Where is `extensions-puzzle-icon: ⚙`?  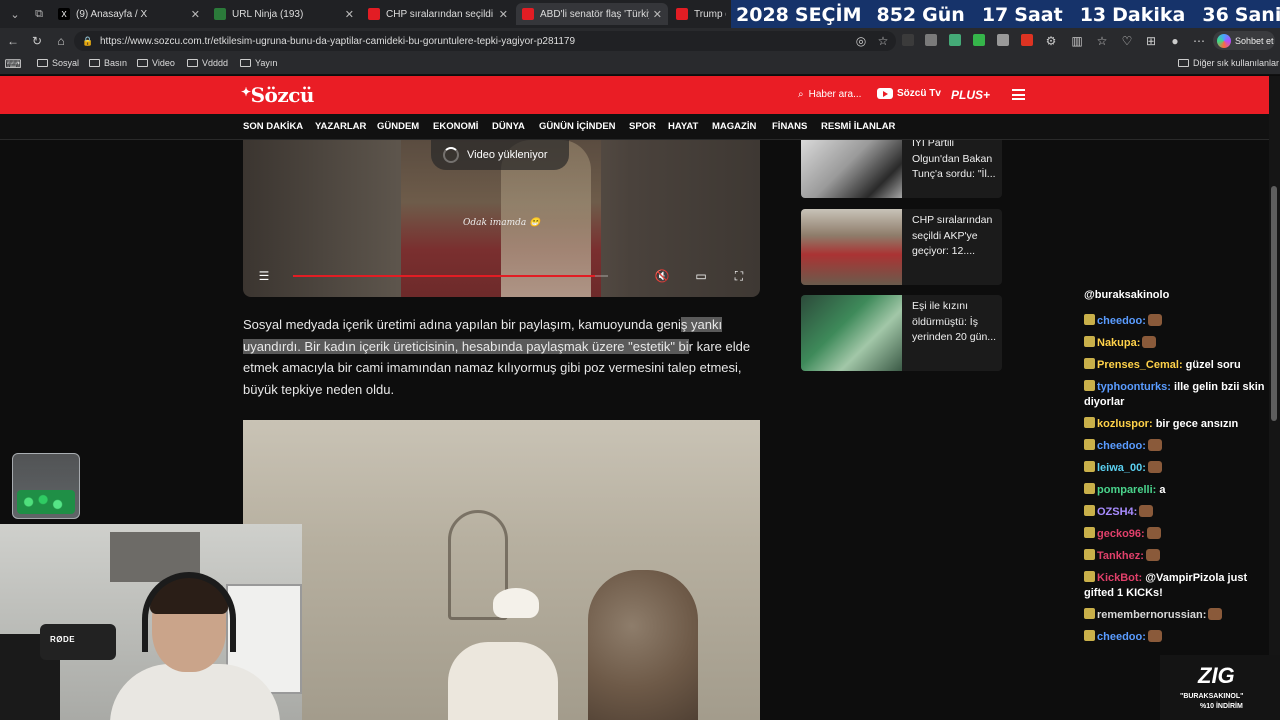
extensions-puzzle-icon: ⚙ is located at coordinates (1051, 40).